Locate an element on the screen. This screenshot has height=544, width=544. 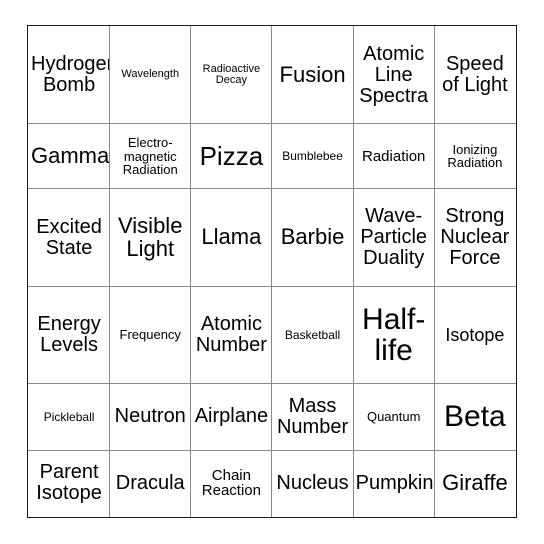
bingo-cell-label: Beta is located at coordinates (475, 417).